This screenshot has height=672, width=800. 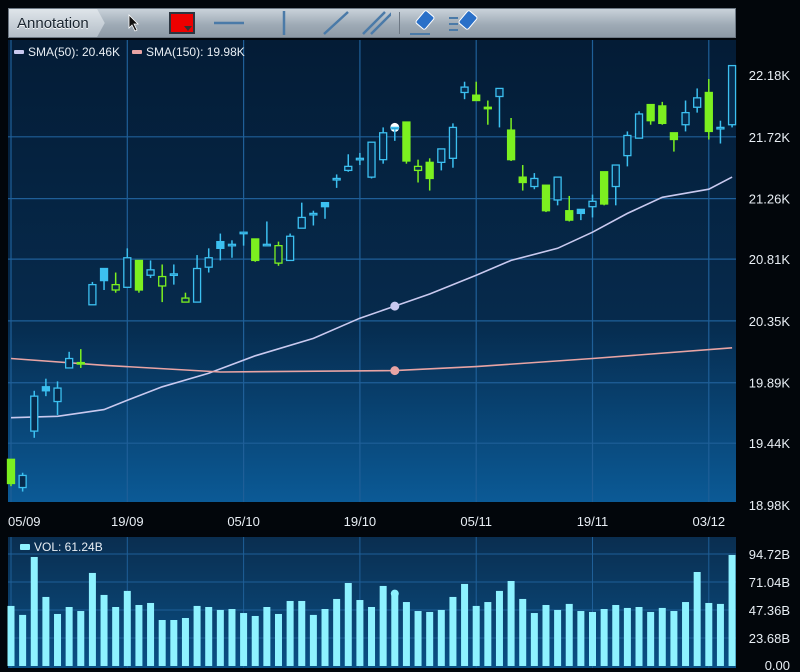 I want to click on vertical-line-icon, so click(x=283, y=23).